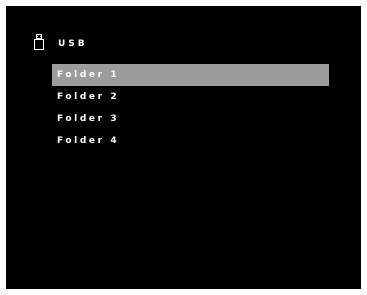  I want to click on header: USB, so click(61, 42).